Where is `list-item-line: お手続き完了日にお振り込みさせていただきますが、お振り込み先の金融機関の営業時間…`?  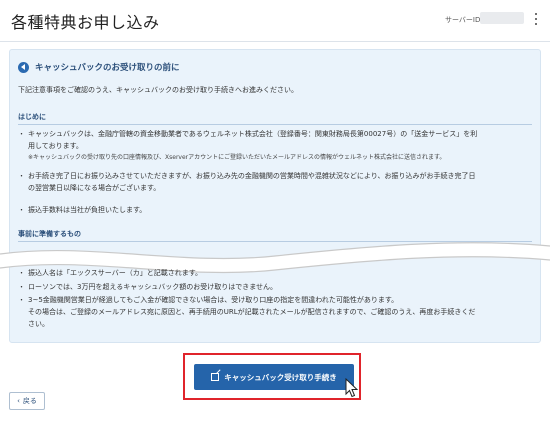
list-item-line: お手続き完了日にお振り込みさせていただきますが、お振り込み先の金融機関の営業時間… is located at coordinates (252, 176).